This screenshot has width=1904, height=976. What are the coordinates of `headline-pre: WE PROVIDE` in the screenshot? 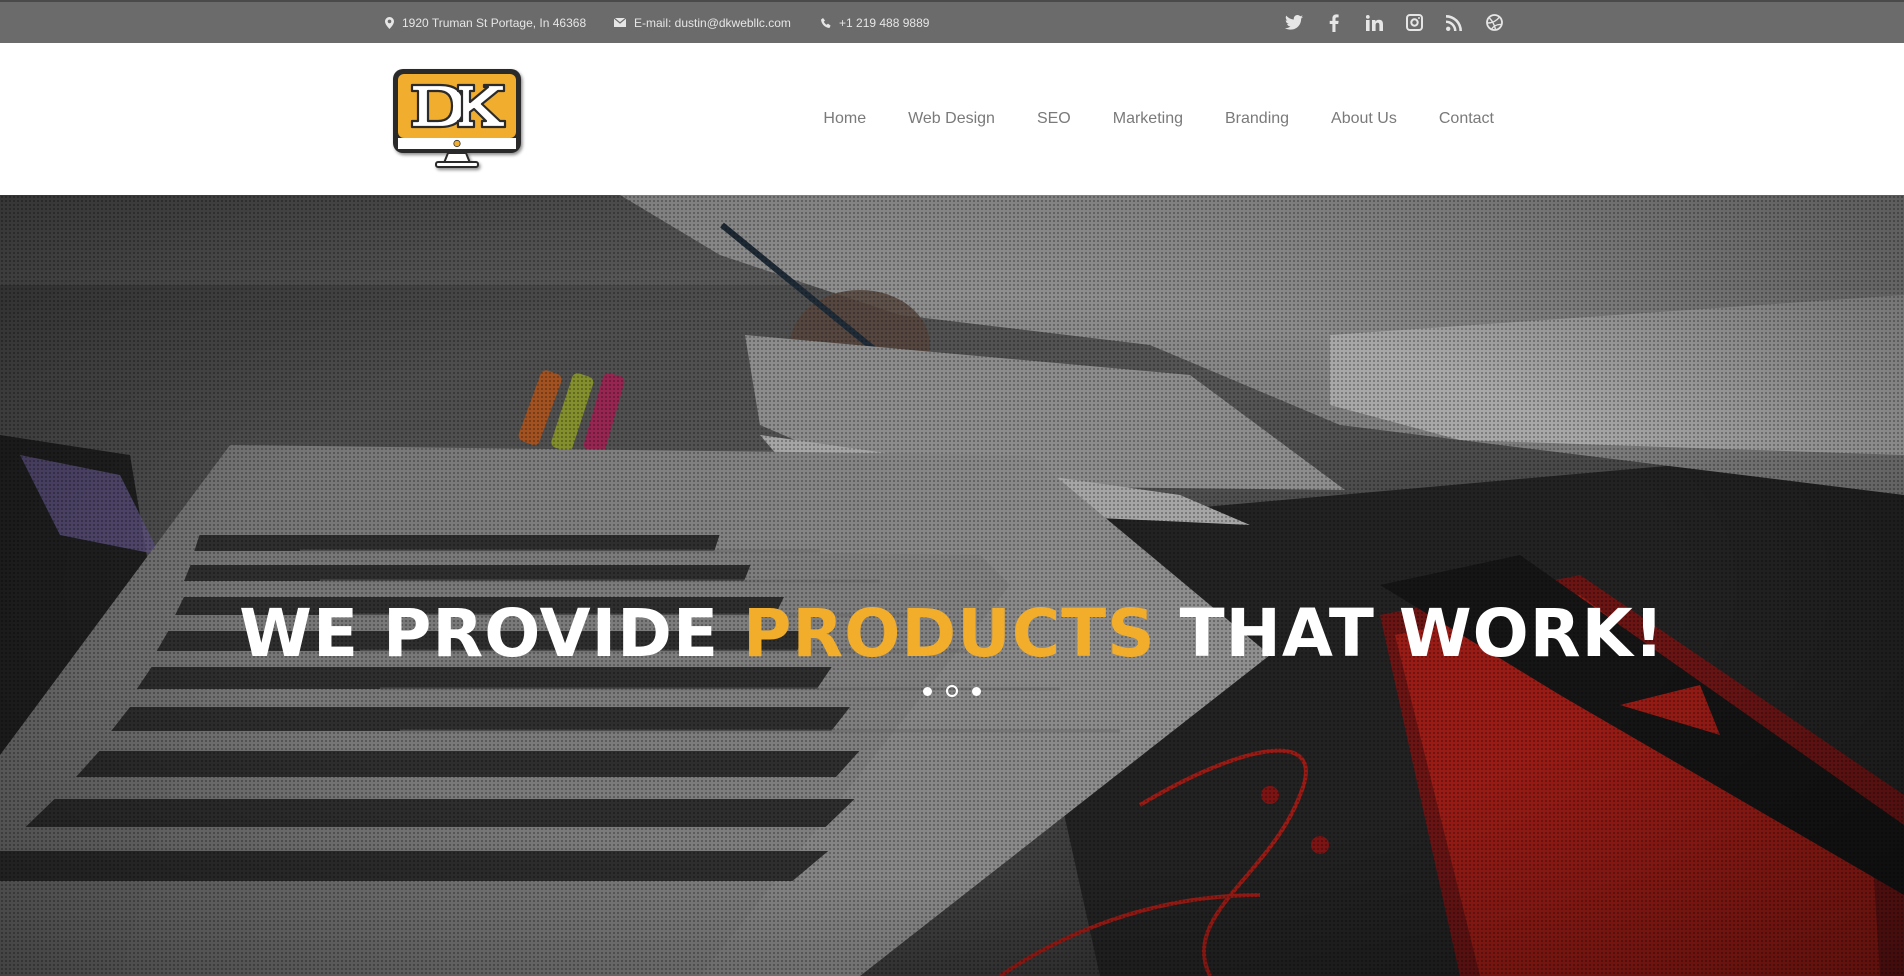 It's located at (491, 633).